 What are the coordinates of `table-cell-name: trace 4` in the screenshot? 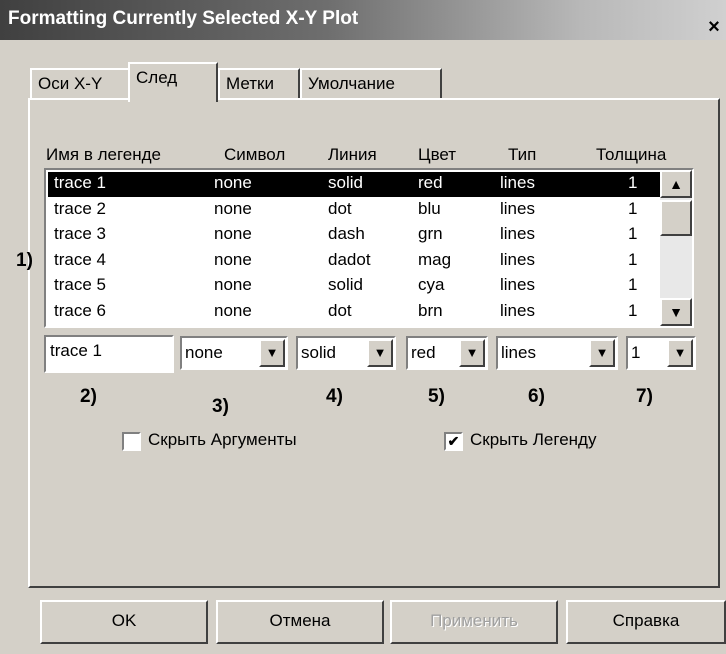 It's located at (80, 259).